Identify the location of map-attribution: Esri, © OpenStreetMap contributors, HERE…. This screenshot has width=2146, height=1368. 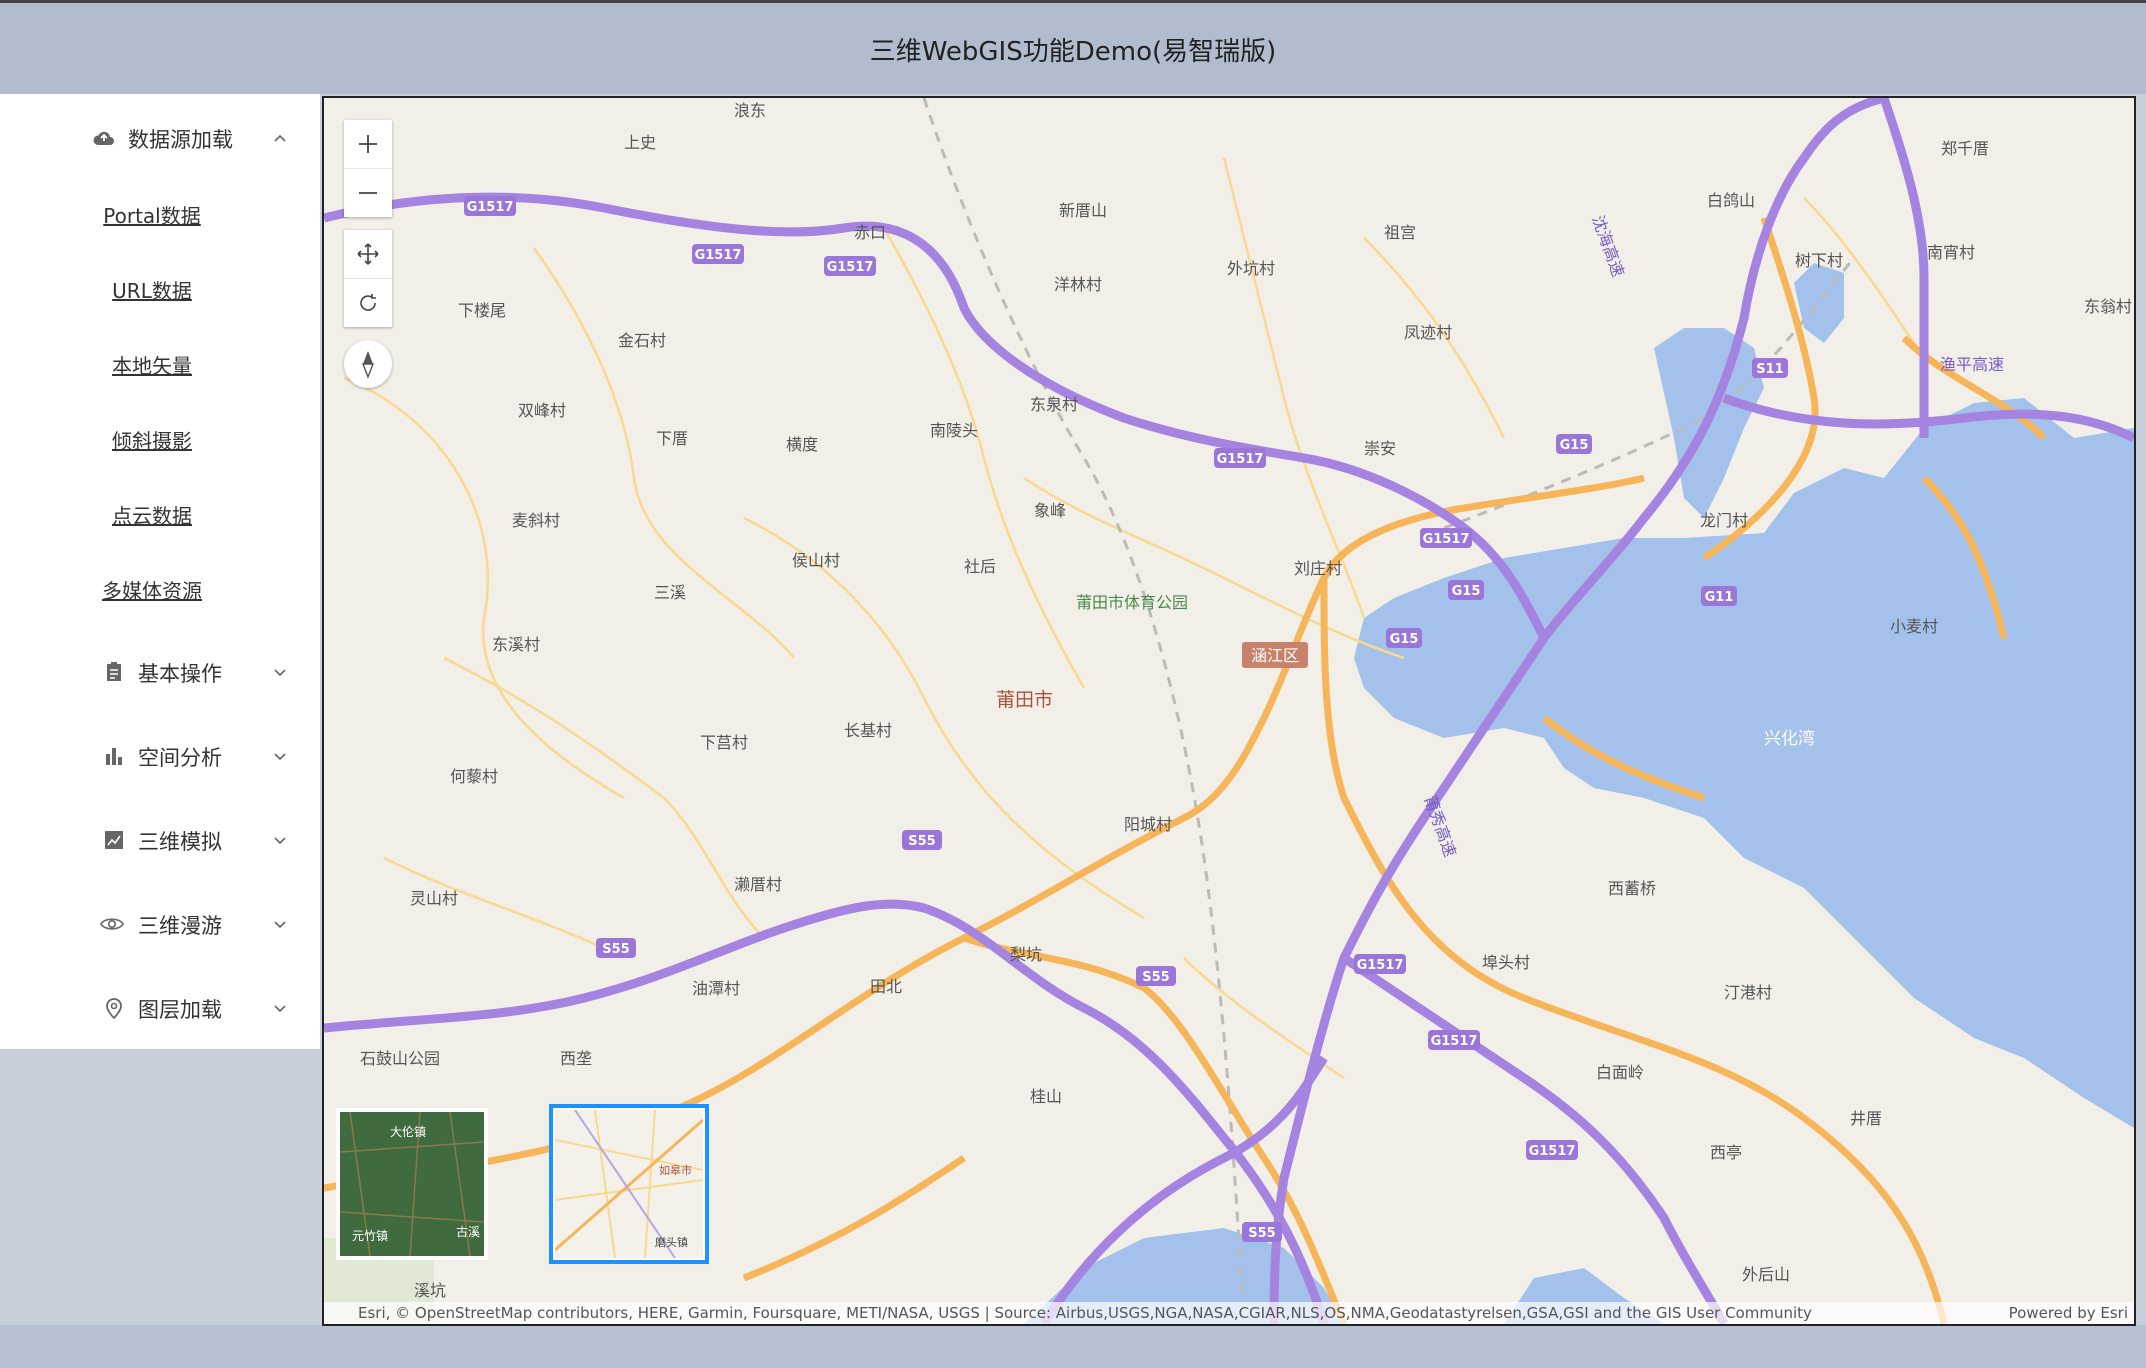
(1229, 1313).